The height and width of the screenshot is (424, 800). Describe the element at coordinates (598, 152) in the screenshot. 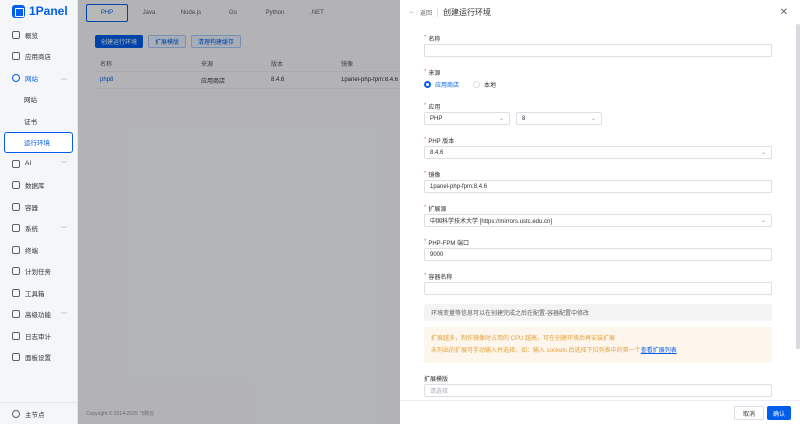

I see `php-version-select: 8.4.6 ⌄` at that location.